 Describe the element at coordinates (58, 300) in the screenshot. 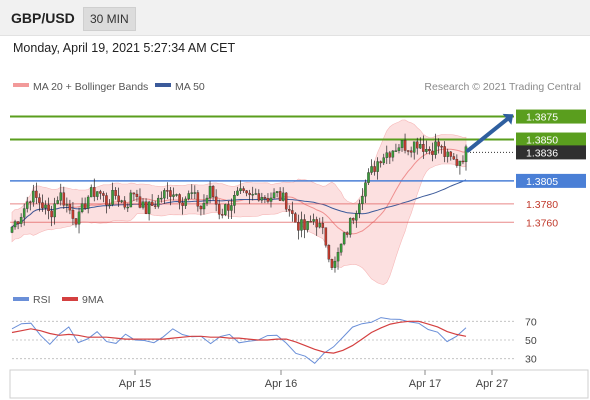

I see `rsi-legend: RSI 9MA` at that location.